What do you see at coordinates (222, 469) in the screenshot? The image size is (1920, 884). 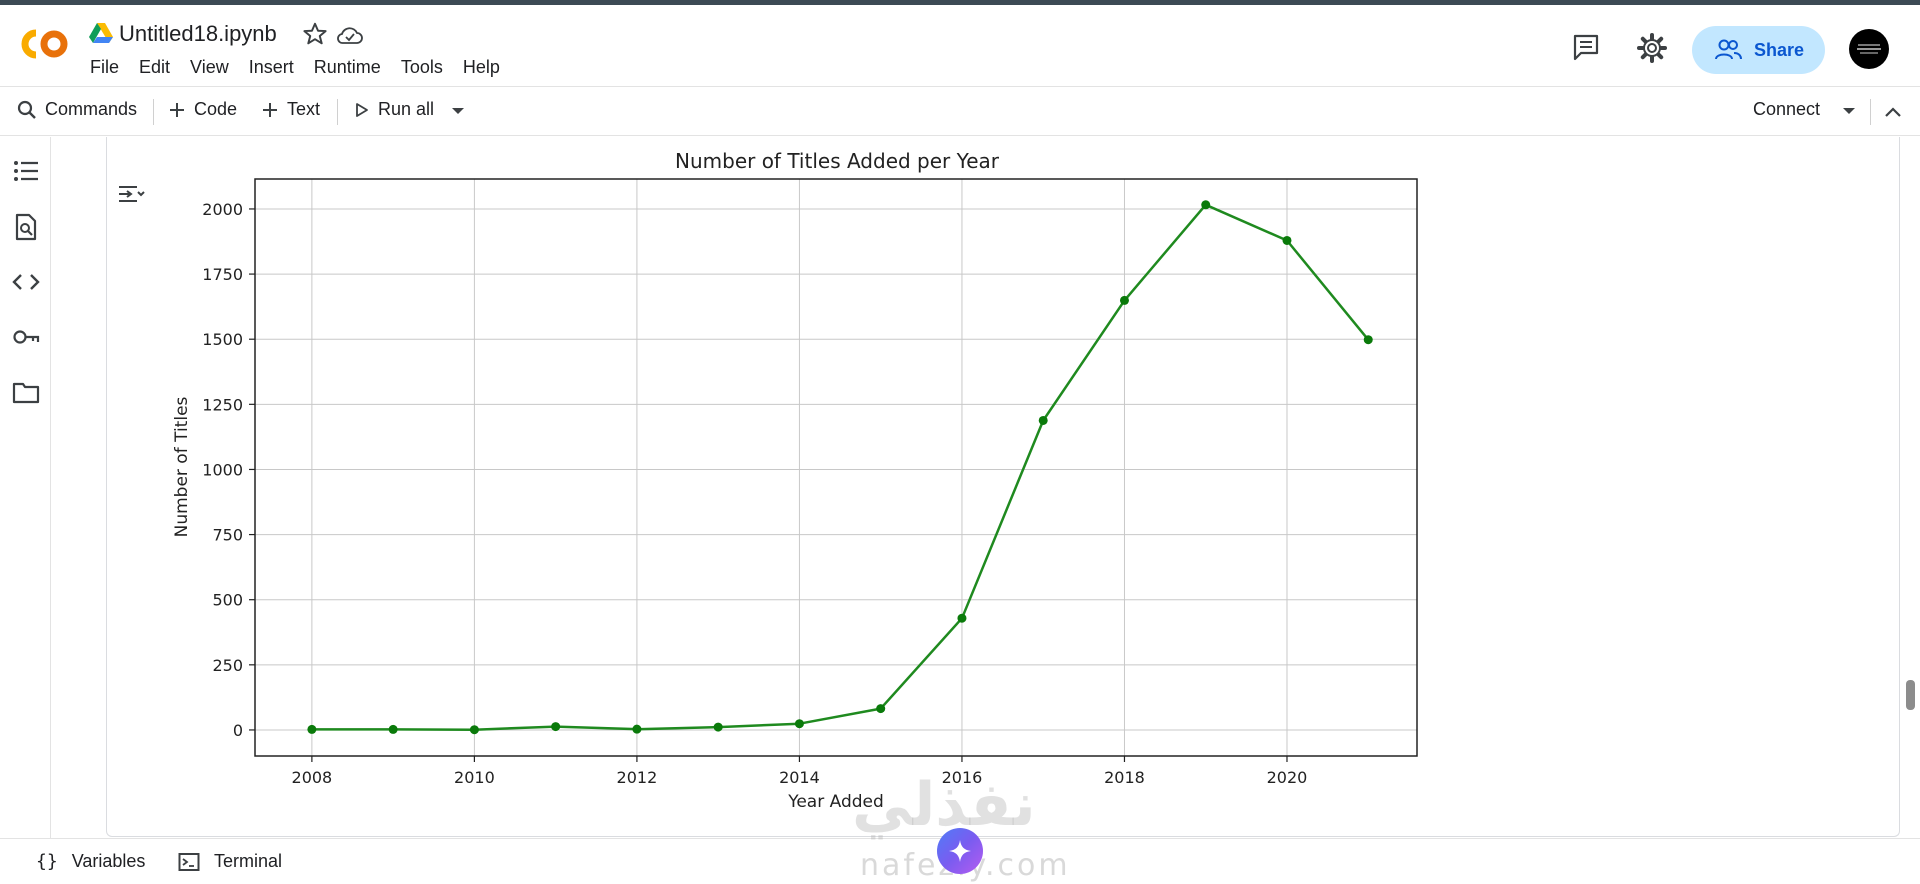 I see `y-tick-label: 1000` at bounding box center [222, 469].